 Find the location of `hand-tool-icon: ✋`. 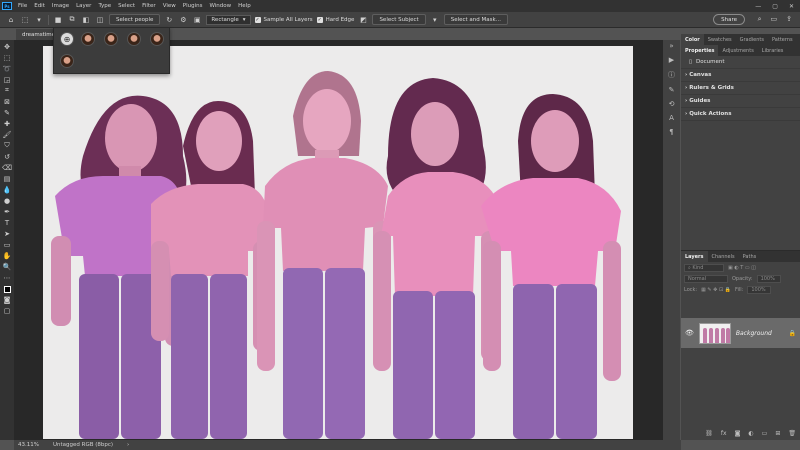

hand-tool-icon: ✋ is located at coordinates (7, 255).